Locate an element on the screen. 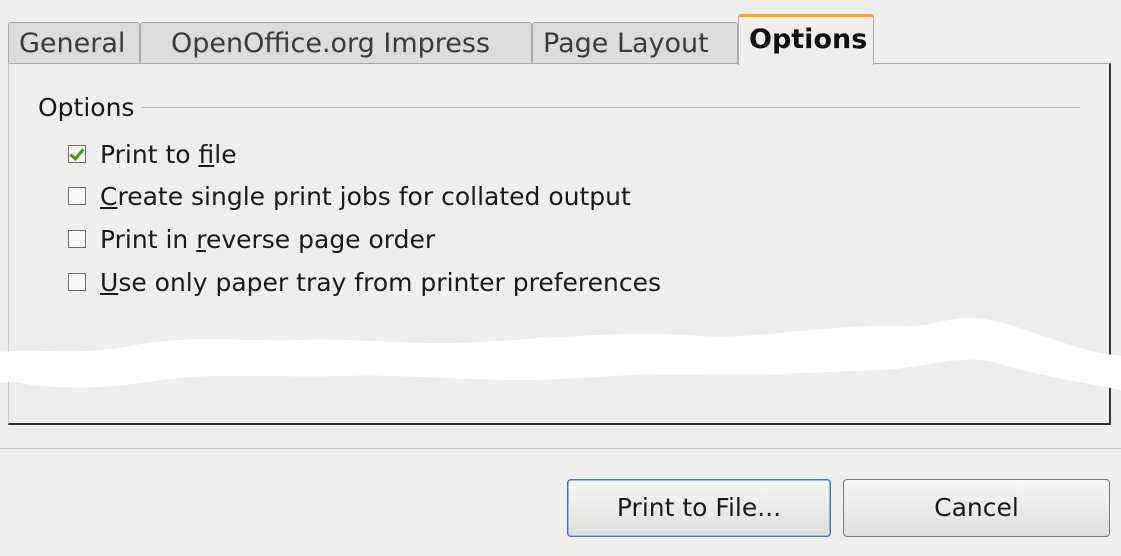 Image resolution: width=1121 pixels, height=556 pixels. tab-general: General is located at coordinates (74, 43).